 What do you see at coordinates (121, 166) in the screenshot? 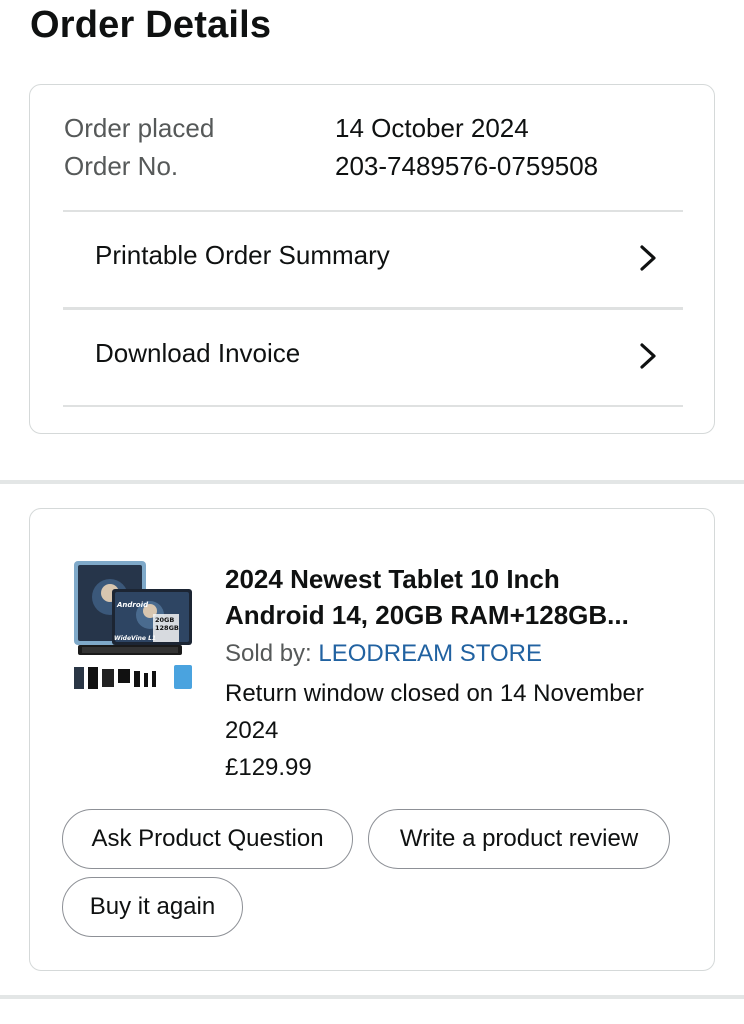
I see `order-number-label: Order No.` at bounding box center [121, 166].